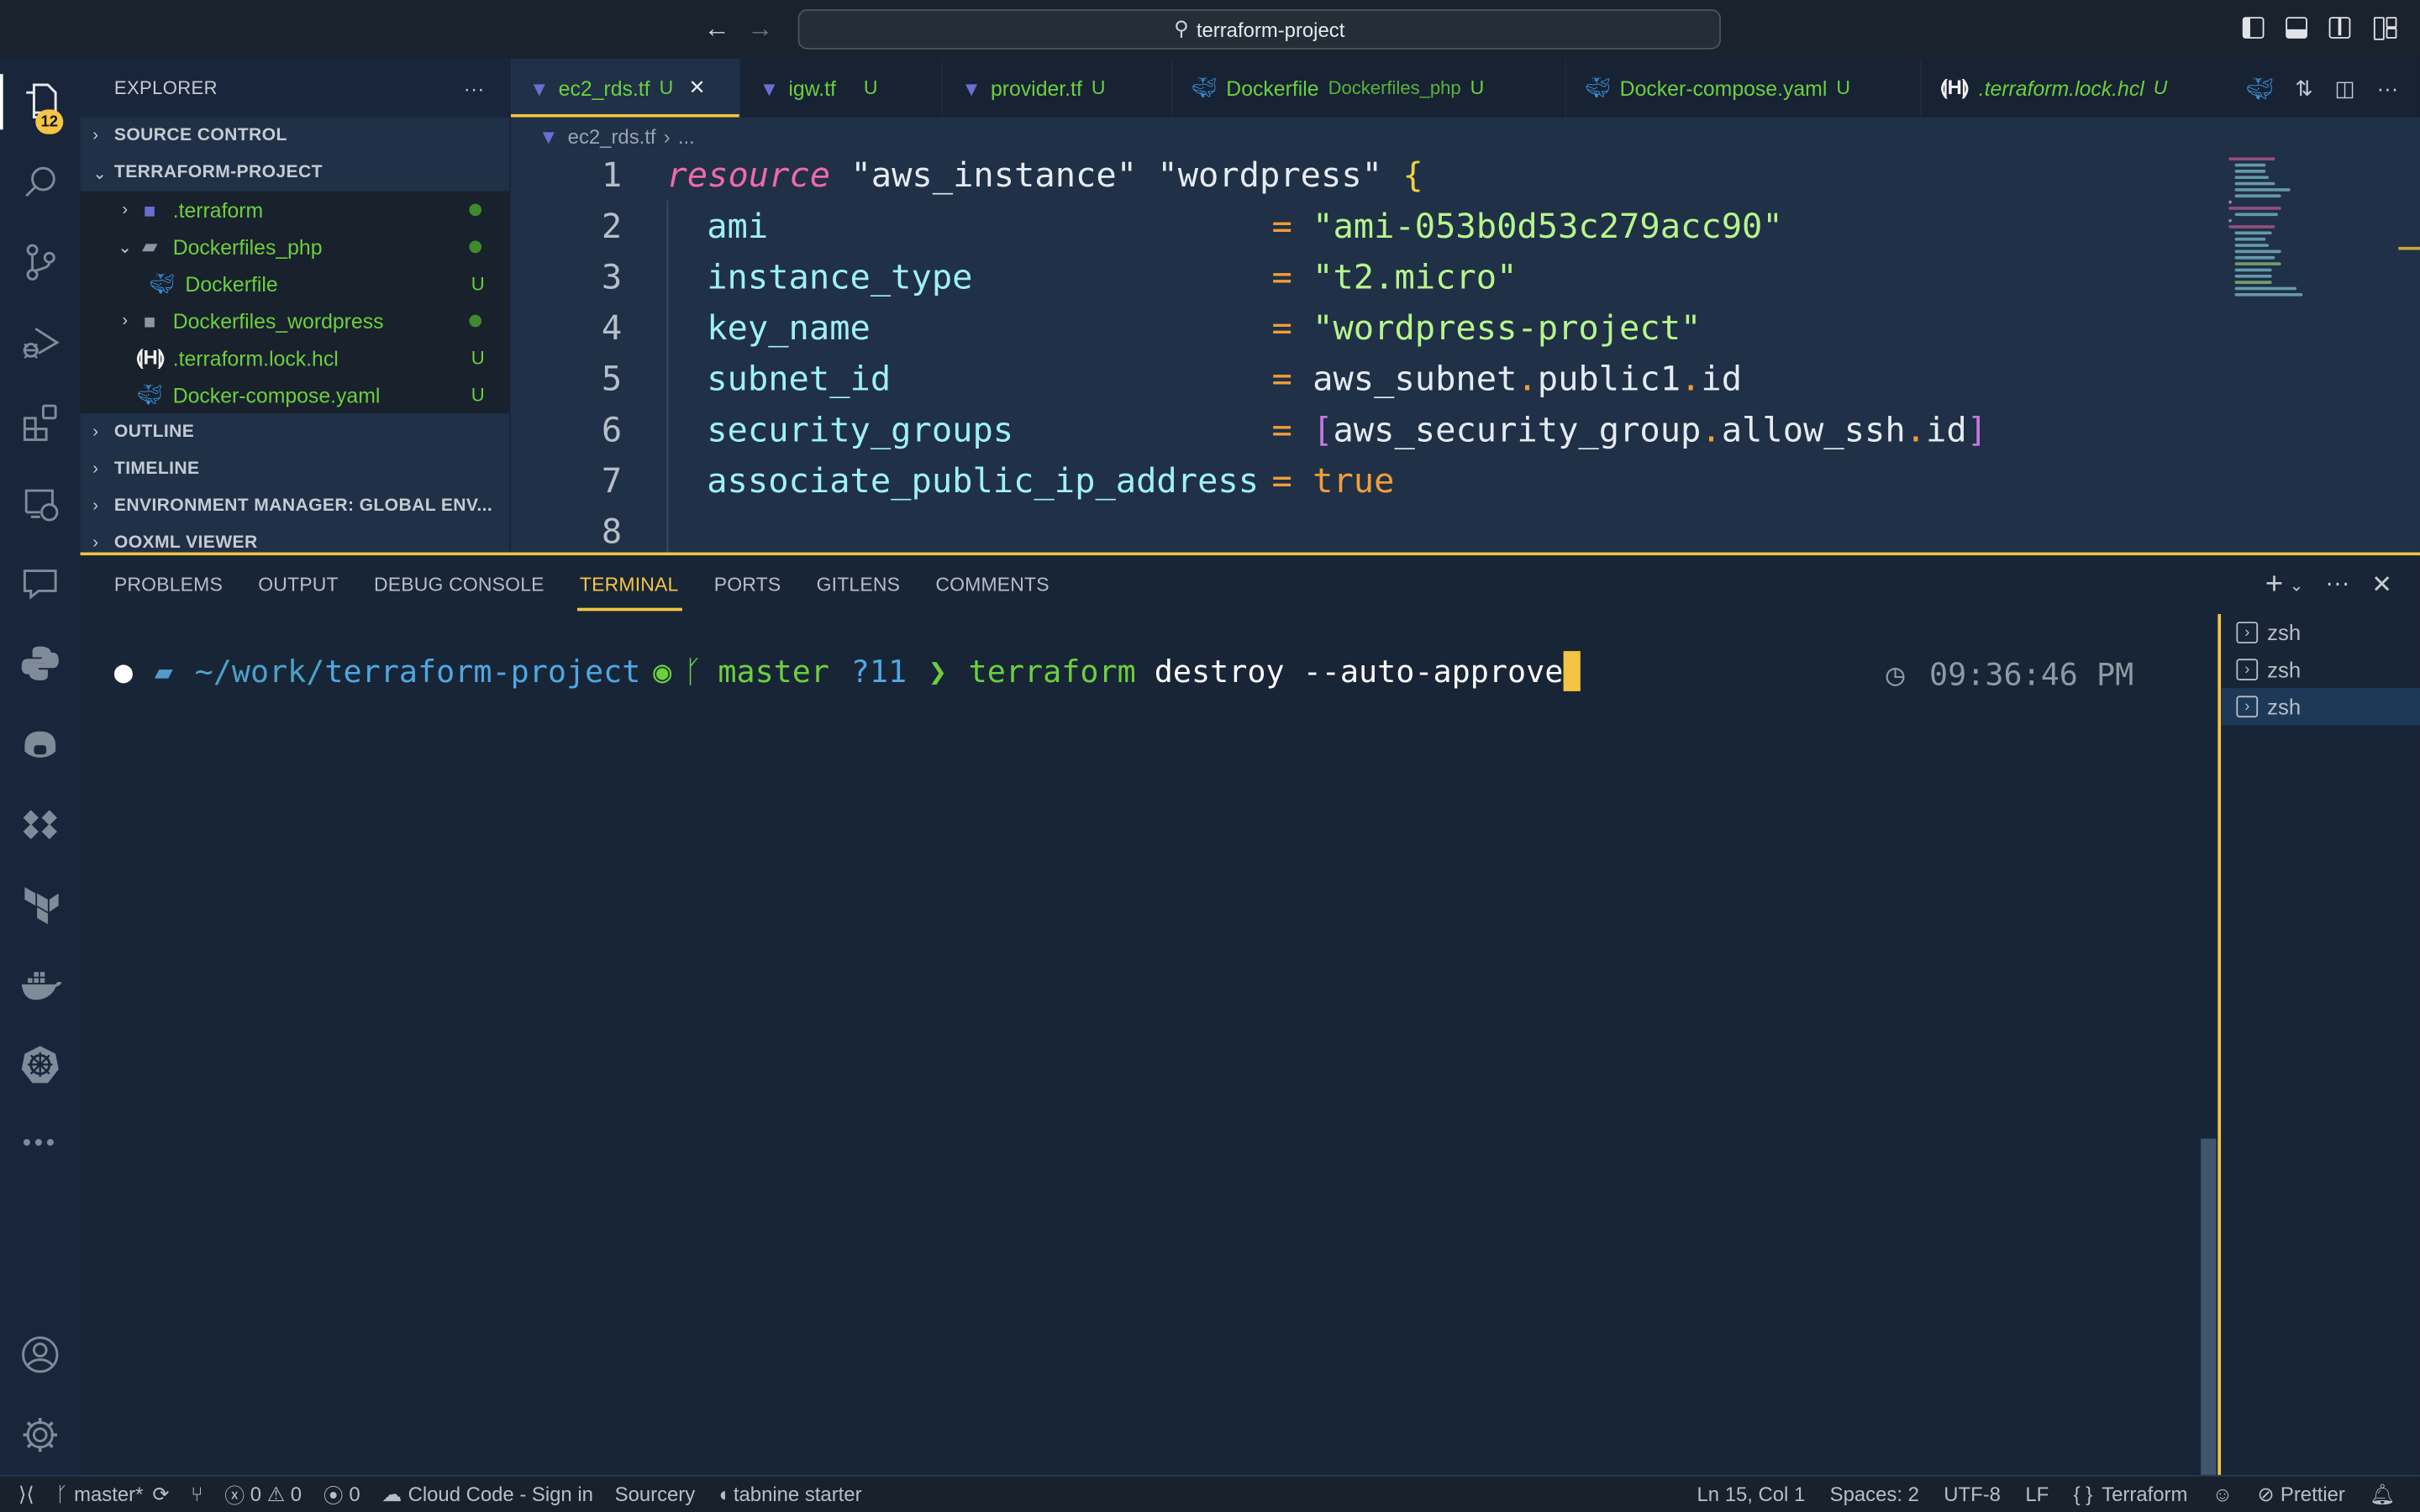 The width and height of the screenshot is (2420, 1512). Describe the element at coordinates (168, 584) in the screenshot. I see `panel-tab-problems: PROBLEMS` at that location.